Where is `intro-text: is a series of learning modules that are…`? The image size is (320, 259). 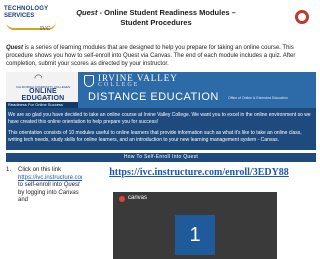 intro-text: is a series of learning modules that are… is located at coordinates (151, 56).